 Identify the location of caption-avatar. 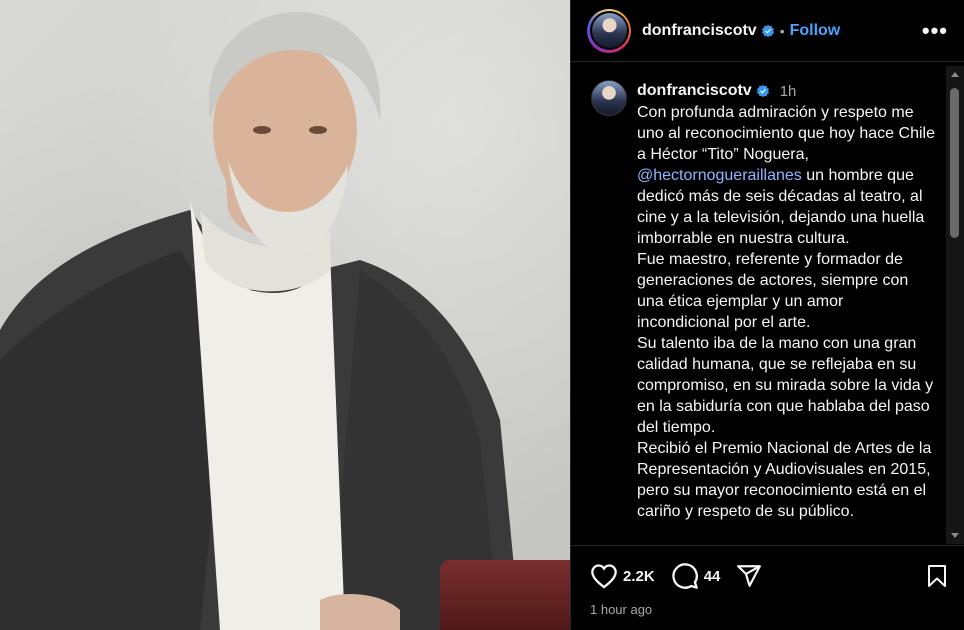
(609, 98).